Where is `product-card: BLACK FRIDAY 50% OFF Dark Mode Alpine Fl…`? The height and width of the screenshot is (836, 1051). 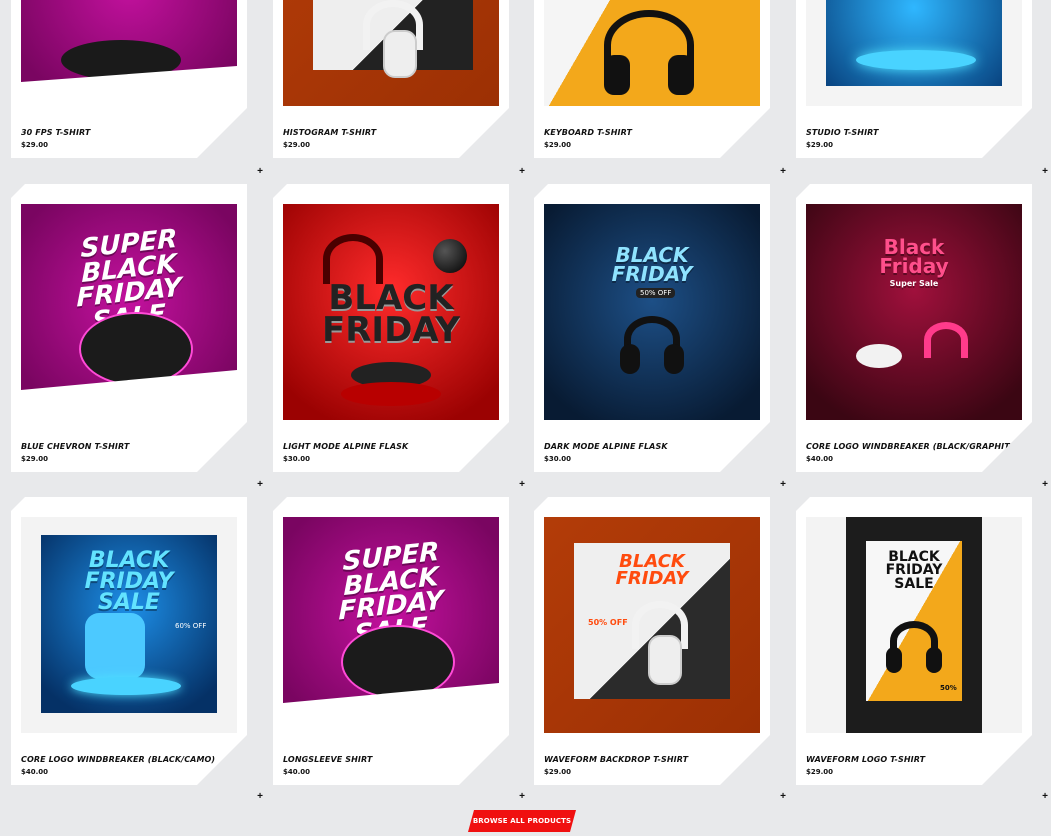 product-card: BLACK FRIDAY 50% OFF Dark Mode Alpine Fl… is located at coordinates (652, 328).